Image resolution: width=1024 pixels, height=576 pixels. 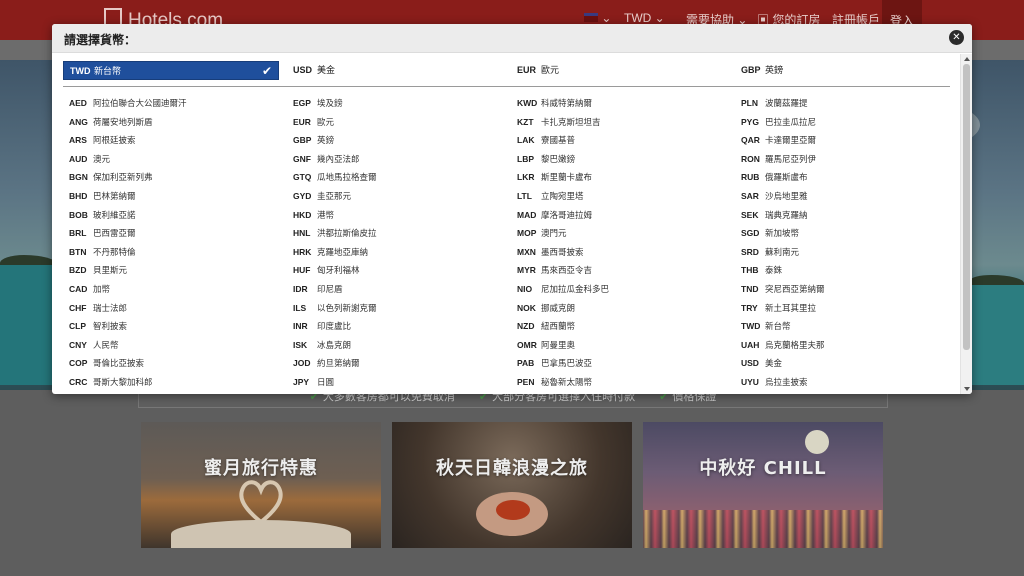 I want to click on currency-option: PYG 巴拉圭瓜拉尼, so click(x=843, y=122).